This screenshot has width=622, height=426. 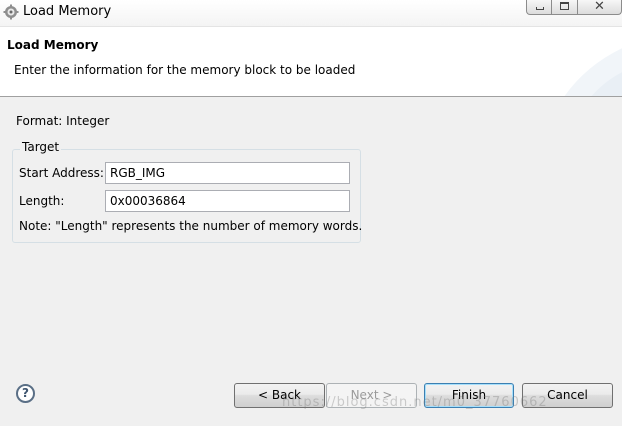 I want to click on help-icon: ?, so click(x=25, y=393).